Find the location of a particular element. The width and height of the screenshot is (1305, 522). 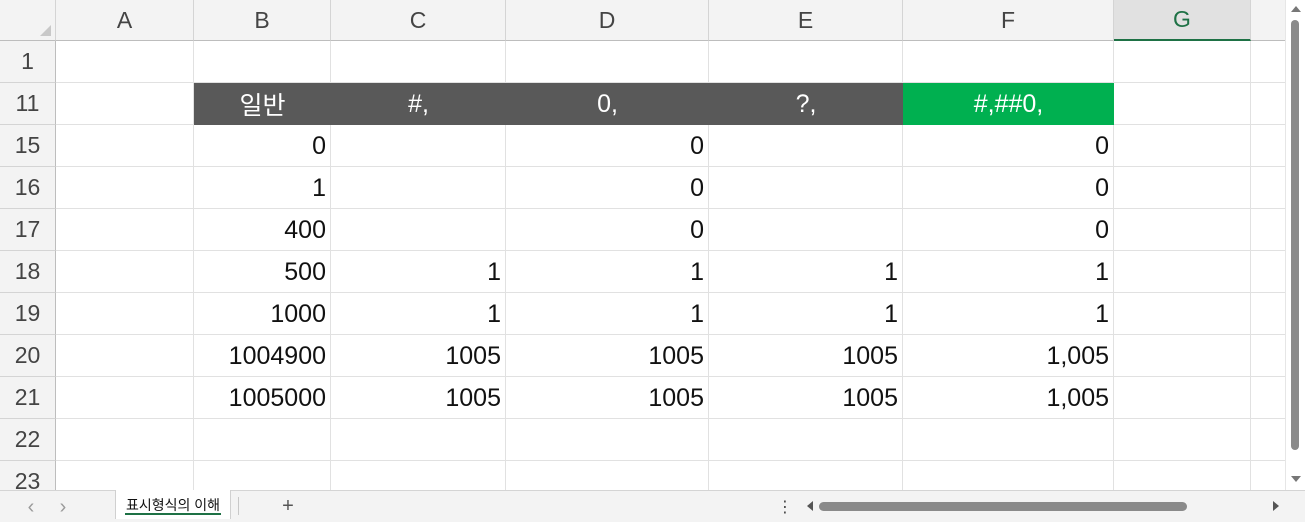

cell-e11: ?, is located at coordinates (806, 104).